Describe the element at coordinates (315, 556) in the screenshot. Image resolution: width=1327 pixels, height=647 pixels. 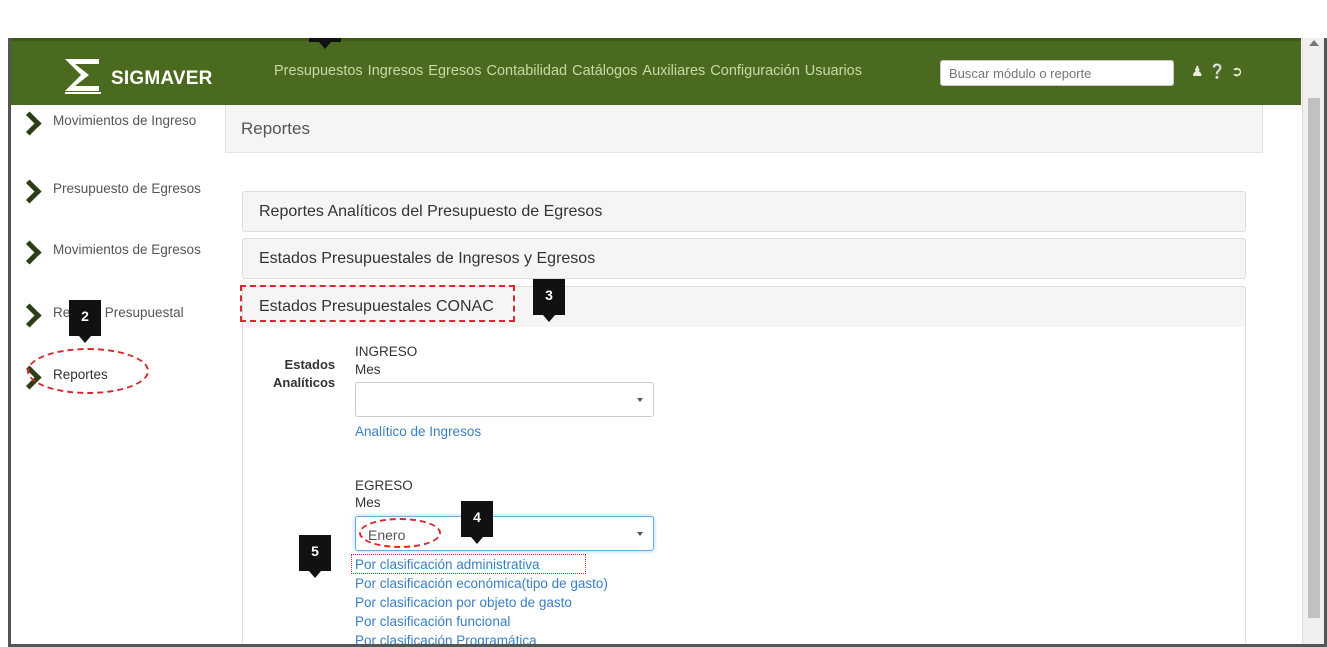
I see `marker-5: 5` at that location.